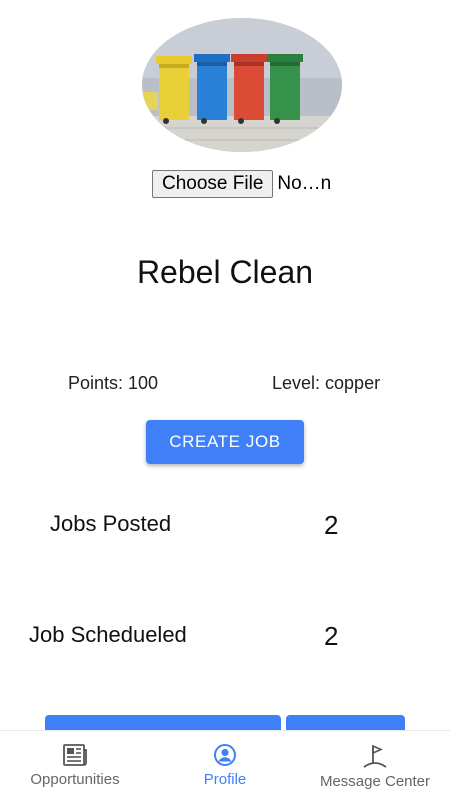 Image resolution: width=450 pixels, height=801 pixels. What do you see at coordinates (225, 272) in the screenshot?
I see `profile-name: Rebel Clean` at bounding box center [225, 272].